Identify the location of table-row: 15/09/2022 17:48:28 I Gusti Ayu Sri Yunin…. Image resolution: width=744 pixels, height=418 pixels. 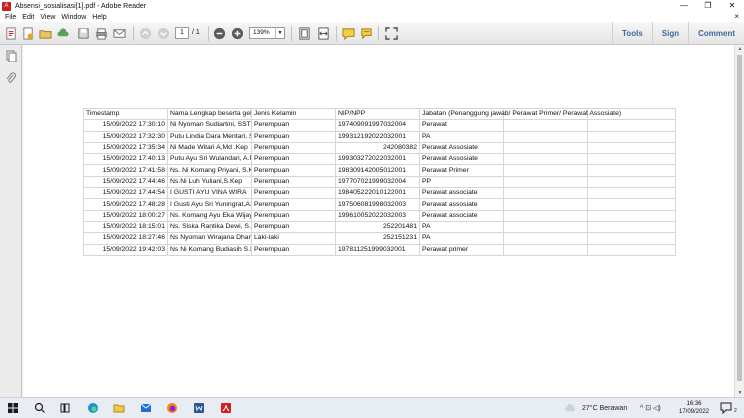
(379, 204).